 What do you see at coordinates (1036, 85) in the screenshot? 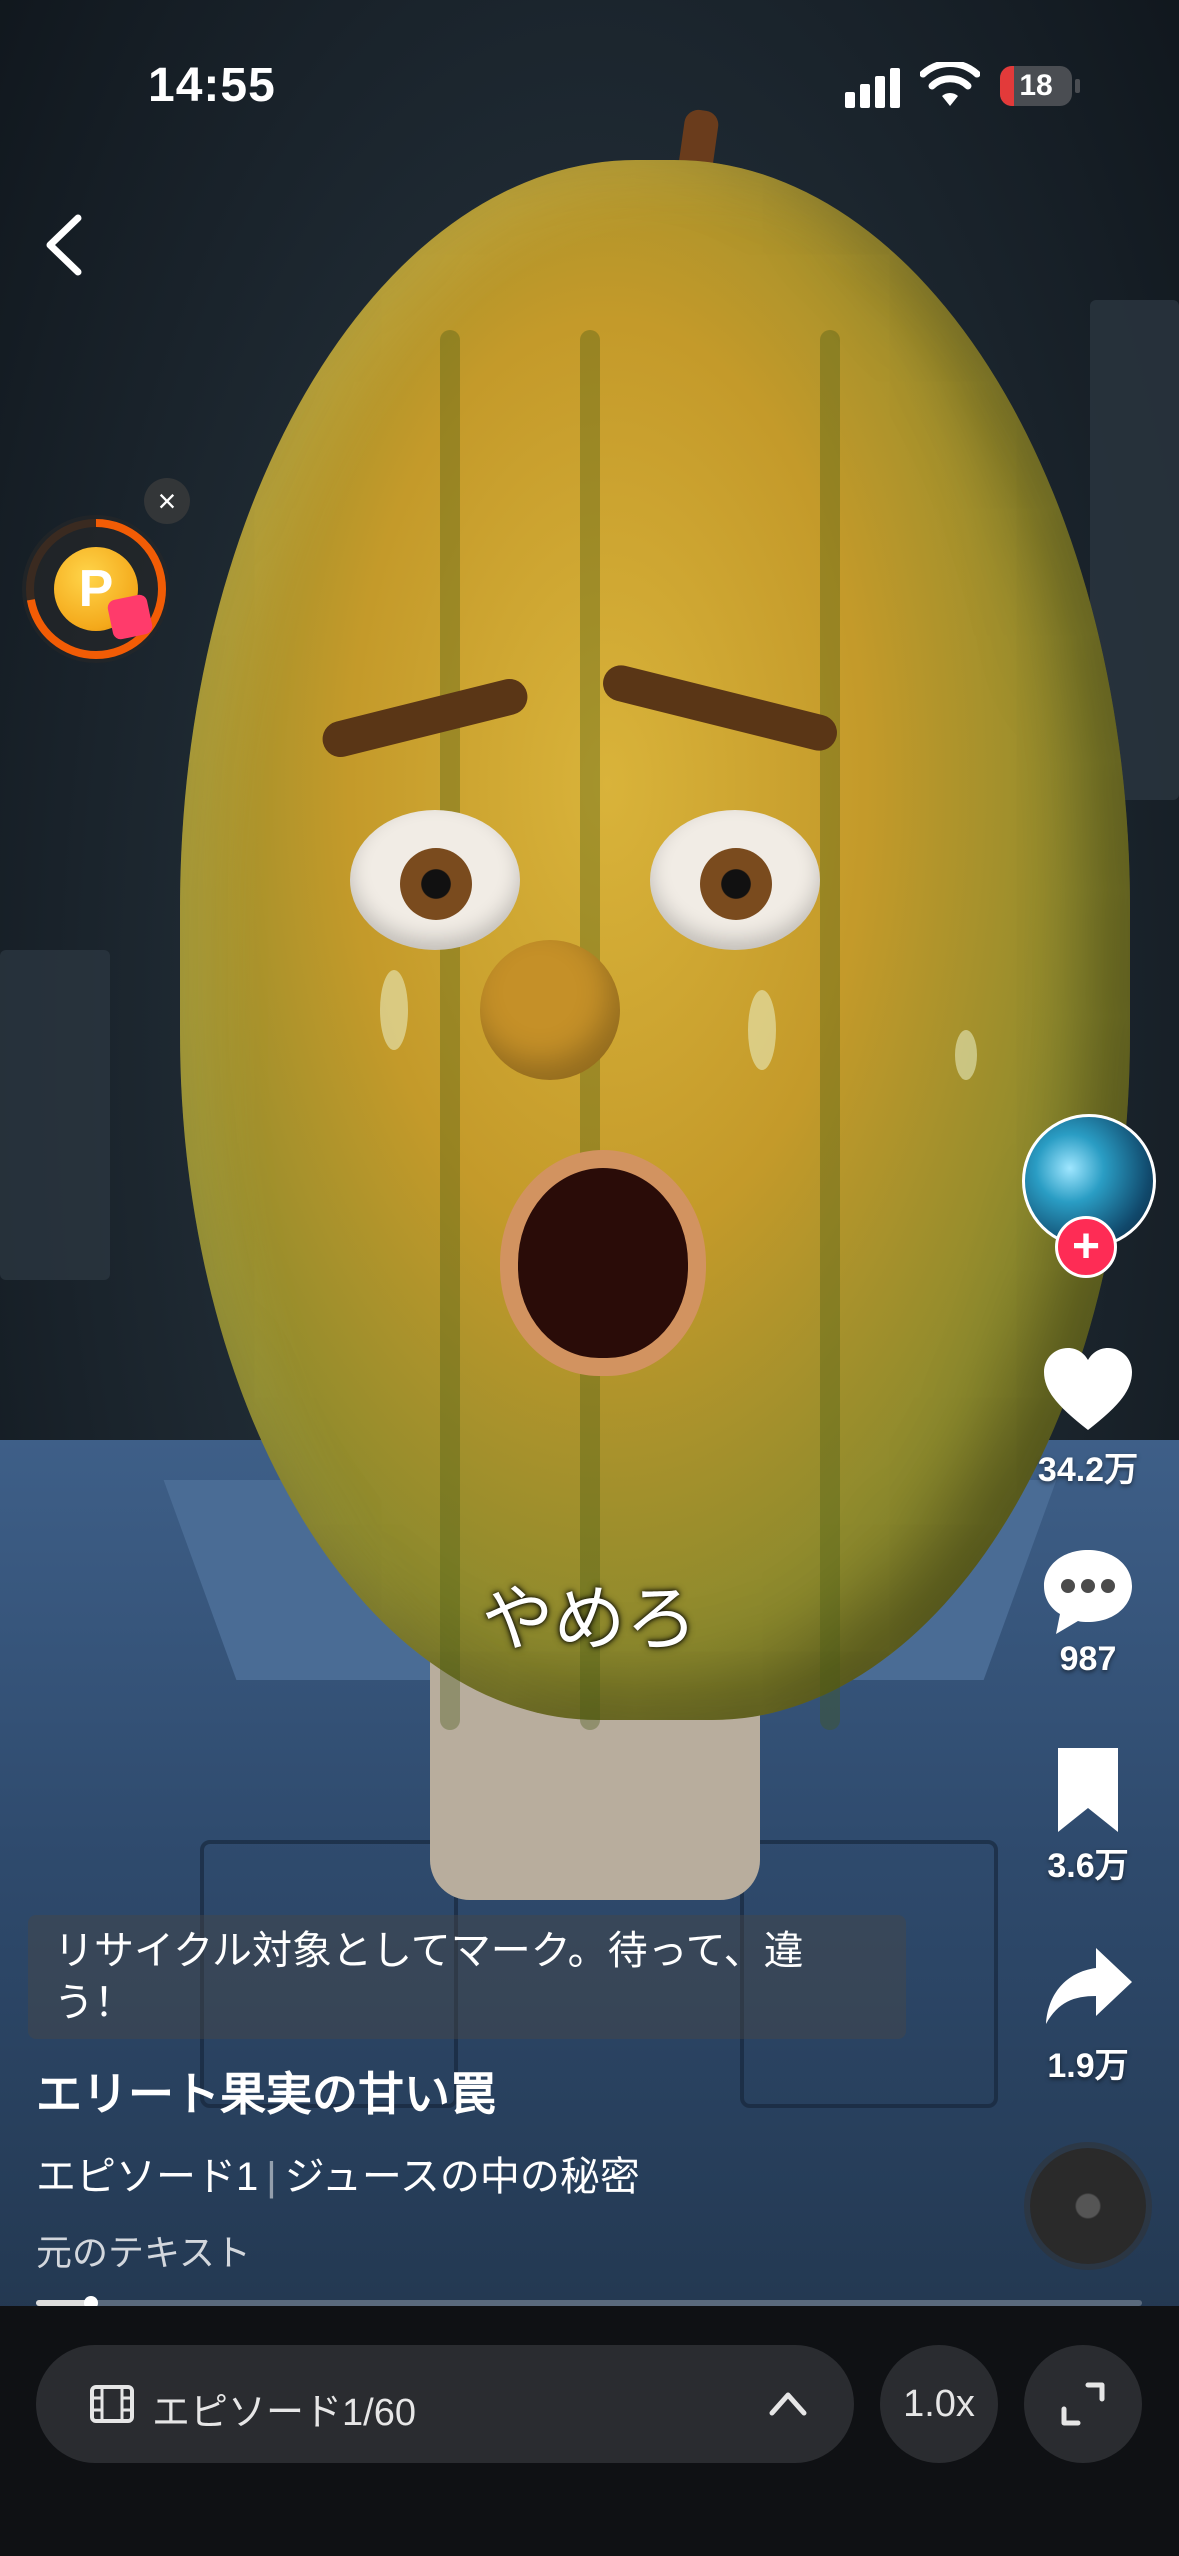
I see `battery-percent: 18` at bounding box center [1036, 85].